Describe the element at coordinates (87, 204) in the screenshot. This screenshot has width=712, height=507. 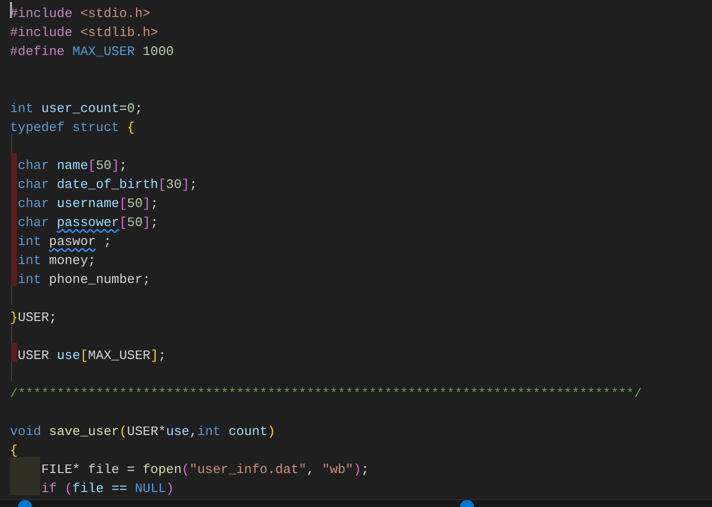
I see `code-line: char username[50];` at that location.